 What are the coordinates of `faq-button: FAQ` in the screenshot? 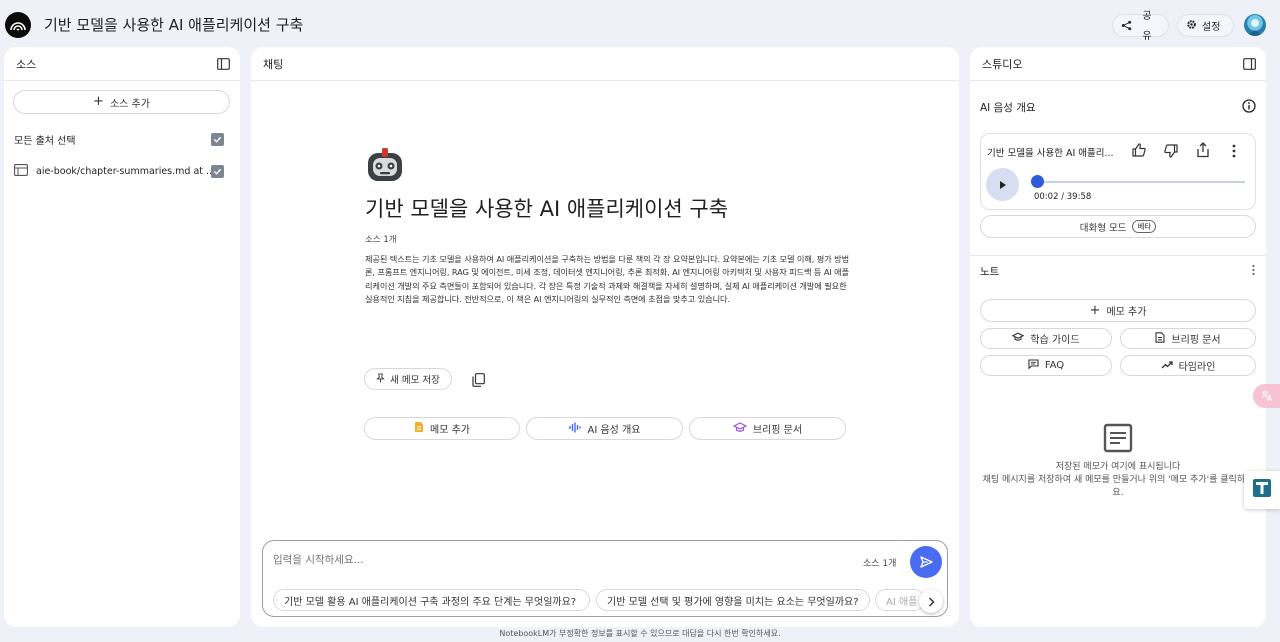 It's located at (1046, 365).